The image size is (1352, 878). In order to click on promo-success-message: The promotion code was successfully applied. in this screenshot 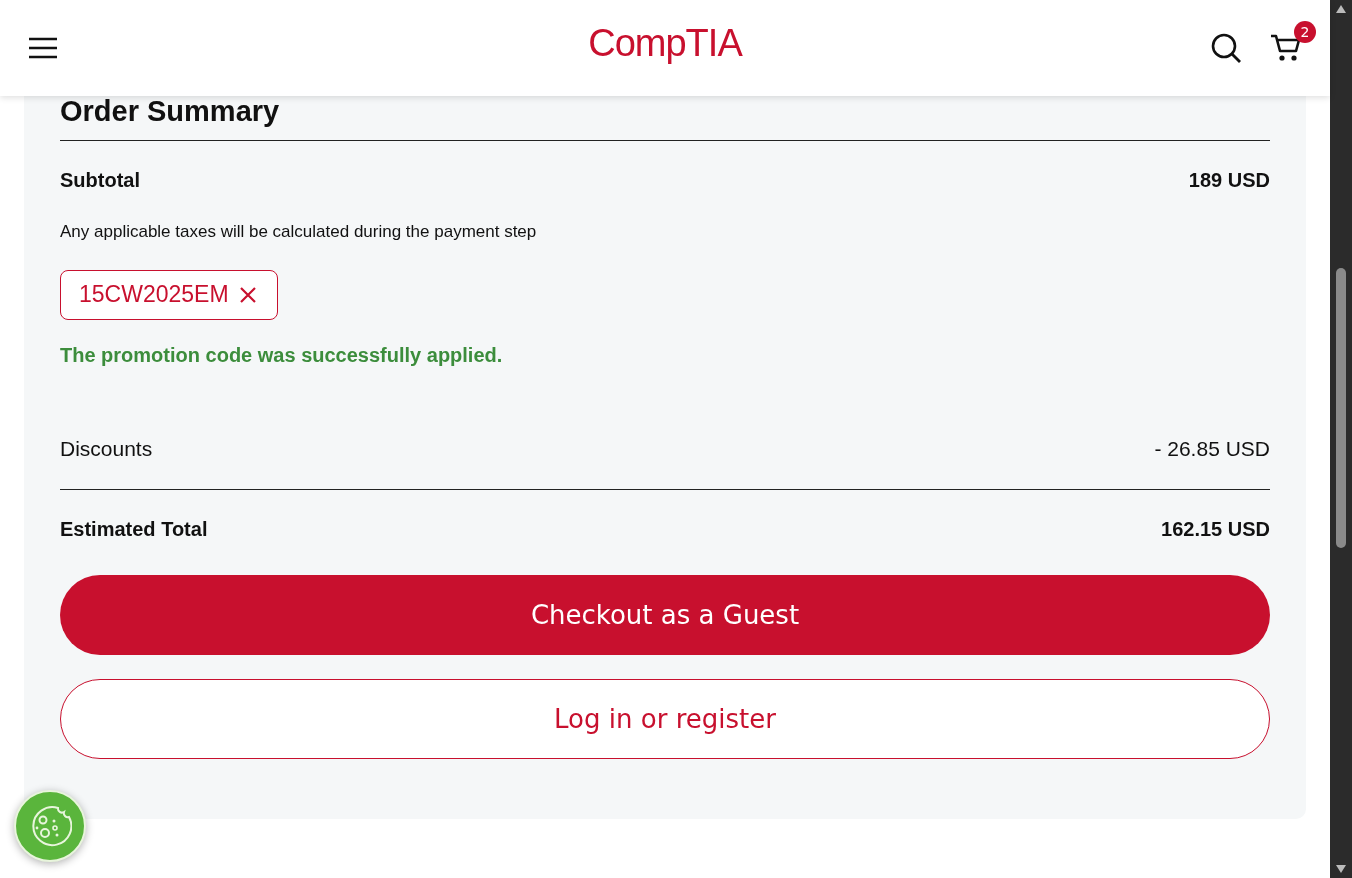, I will do `click(282, 355)`.